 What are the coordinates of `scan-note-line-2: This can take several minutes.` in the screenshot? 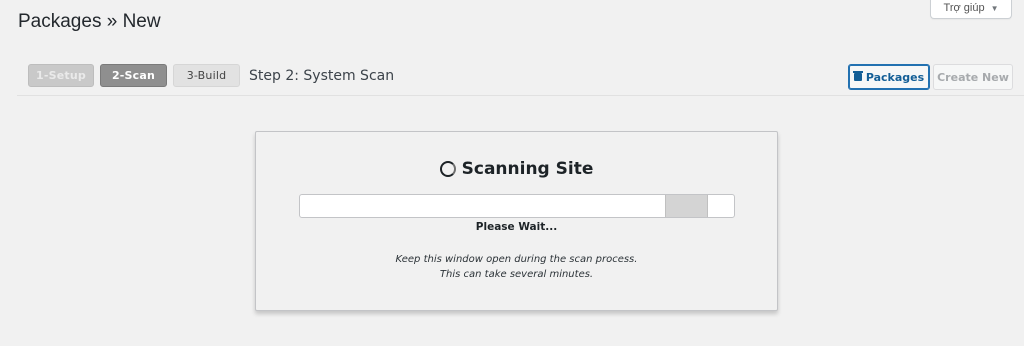 It's located at (516, 274).